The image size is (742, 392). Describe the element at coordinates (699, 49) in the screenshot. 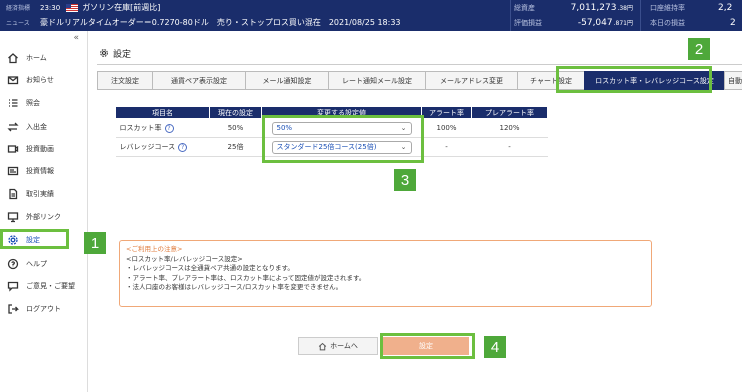

I see `step-badge-2: 2` at that location.